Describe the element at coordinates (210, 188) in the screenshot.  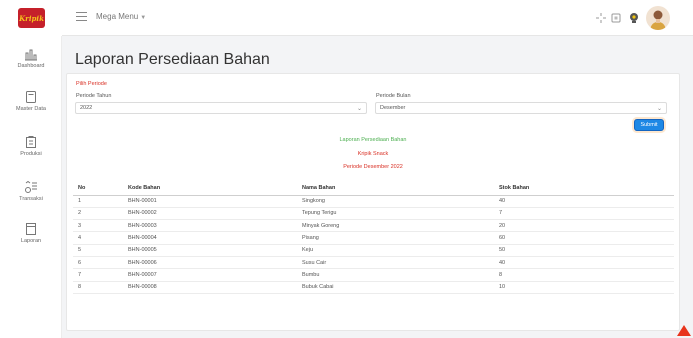
I see `column-header-kode: Kode Bahan` at that location.